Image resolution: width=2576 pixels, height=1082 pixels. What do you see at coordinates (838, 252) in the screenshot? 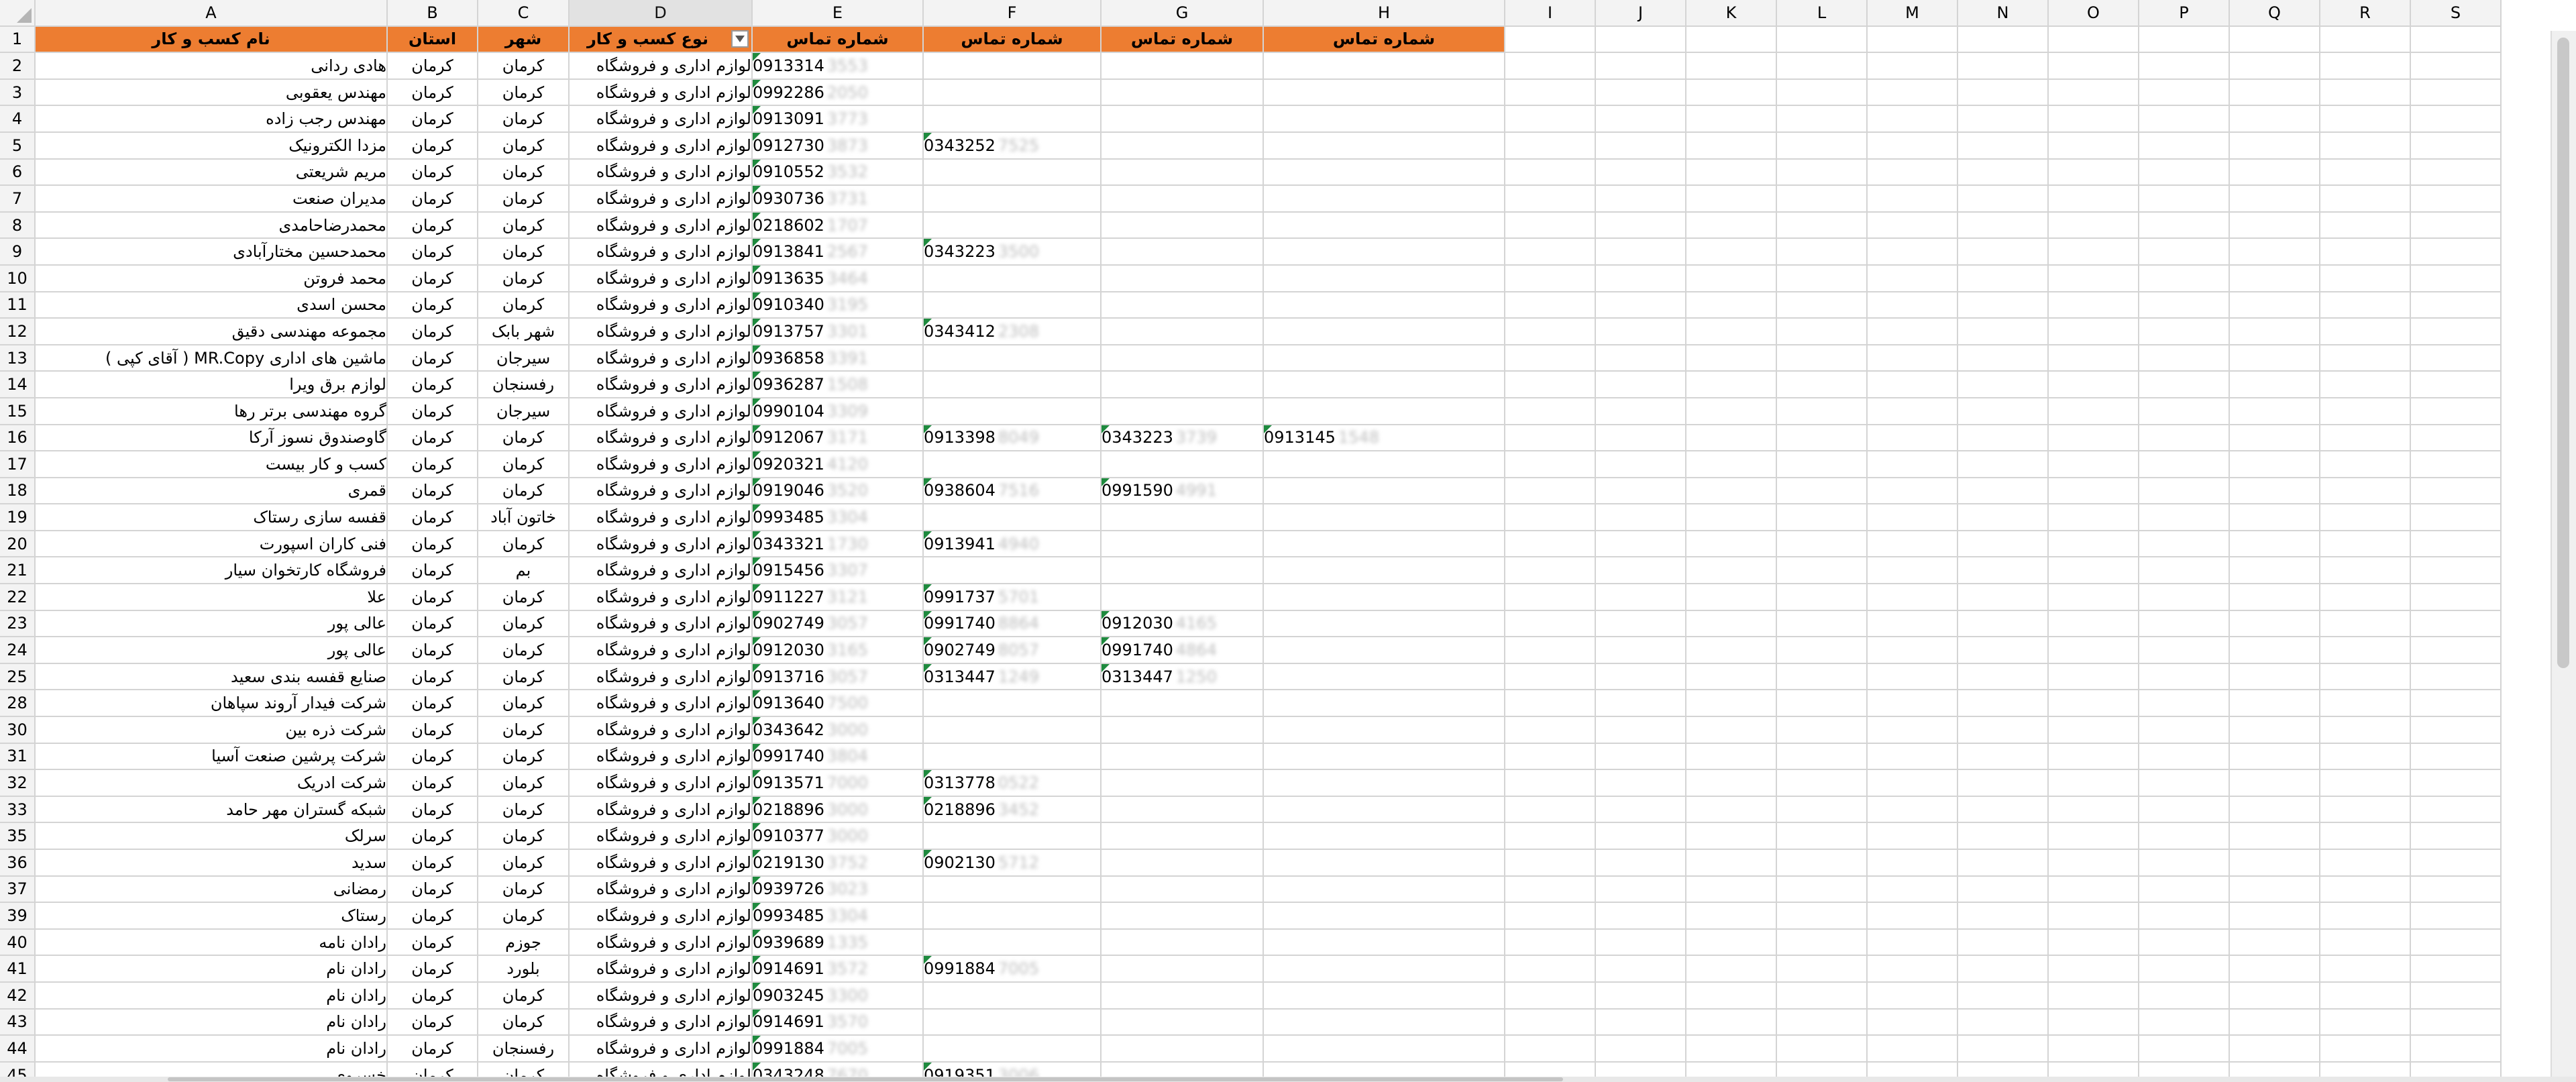
I see `cell-phone-1: 0913841 2567` at bounding box center [838, 252].